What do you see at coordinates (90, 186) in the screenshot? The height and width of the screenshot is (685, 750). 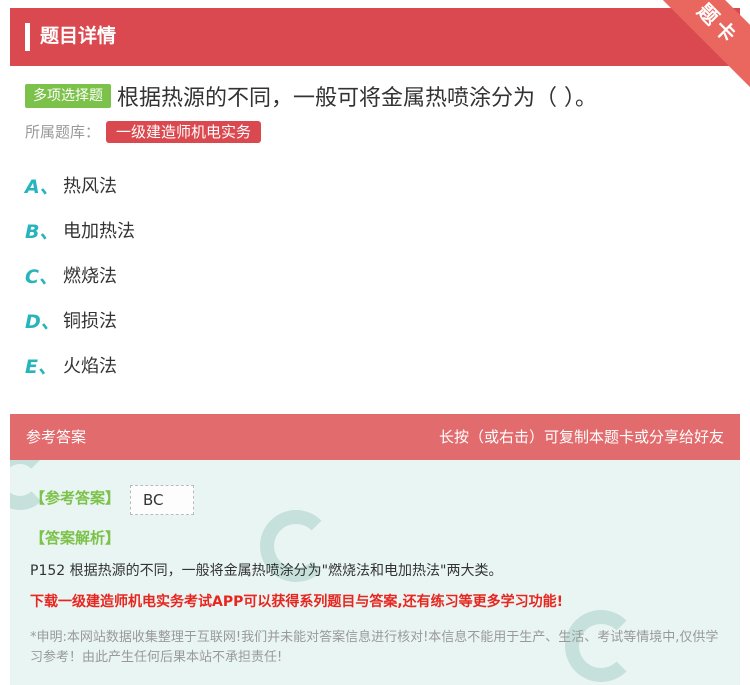 I see `option-text: 热风法` at bounding box center [90, 186].